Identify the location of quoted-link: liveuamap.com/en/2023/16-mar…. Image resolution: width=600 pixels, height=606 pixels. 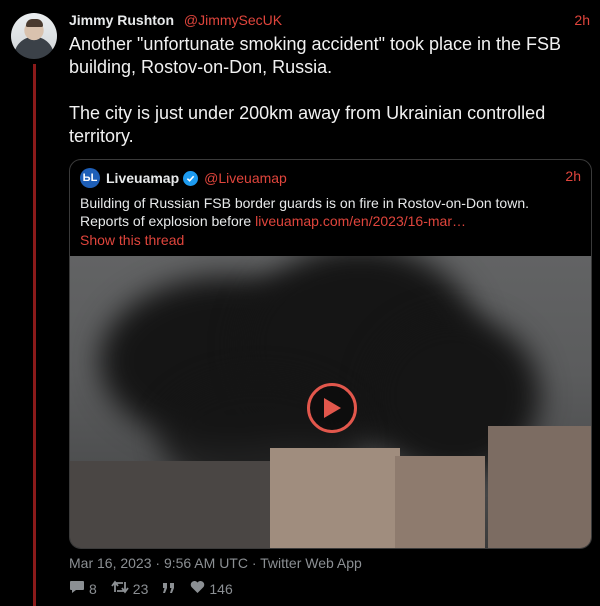
(360, 221).